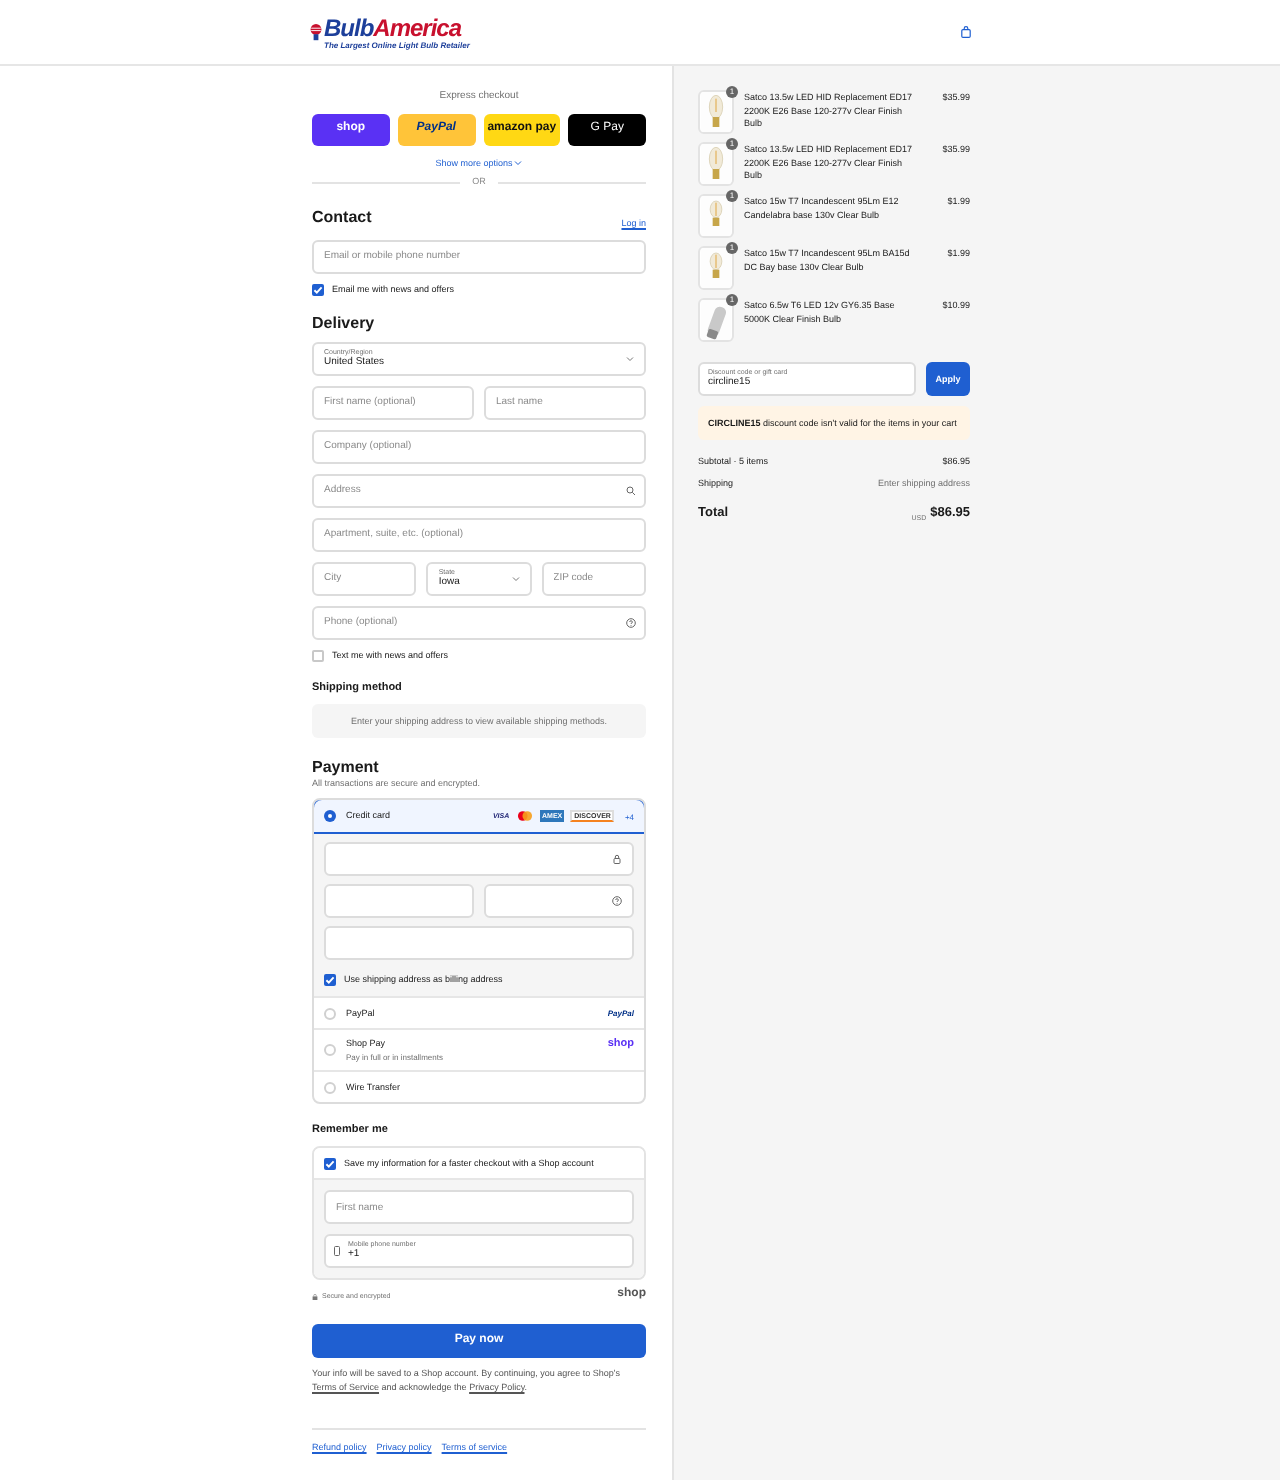 This screenshot has width=1280, height=1480. Describe the element at coordinates (559, 901) in the screenshot. I see `security-code-field` at that location.